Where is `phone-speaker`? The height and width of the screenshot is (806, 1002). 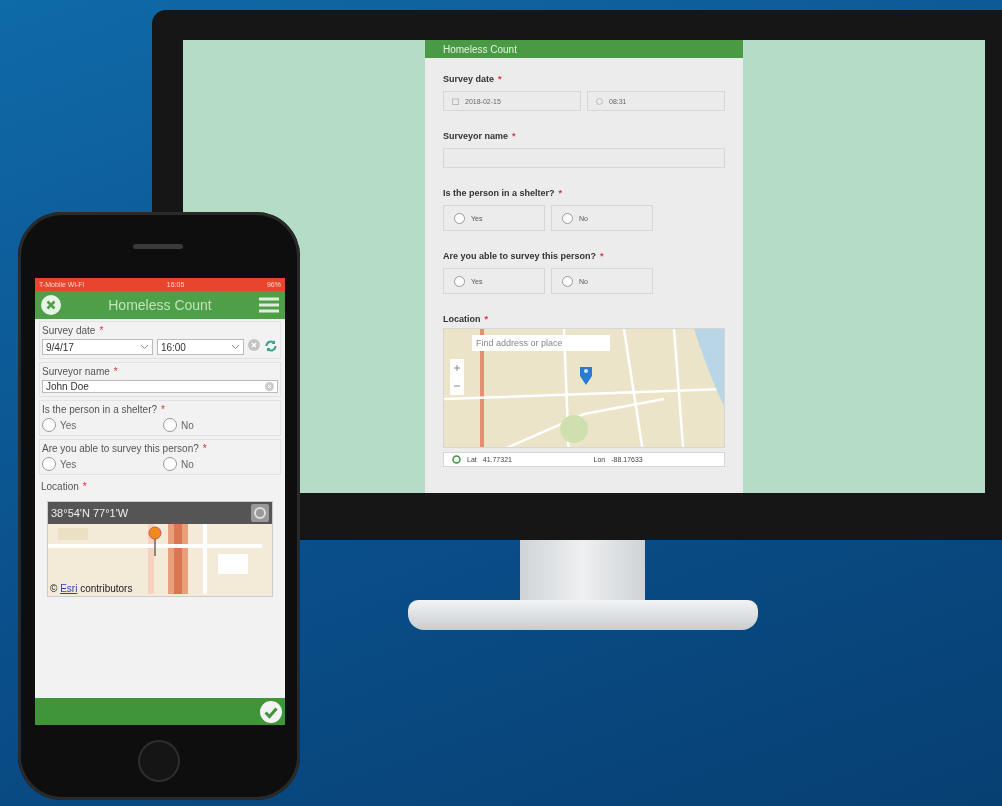 phone-speaker is located at coordinates (158, 246).